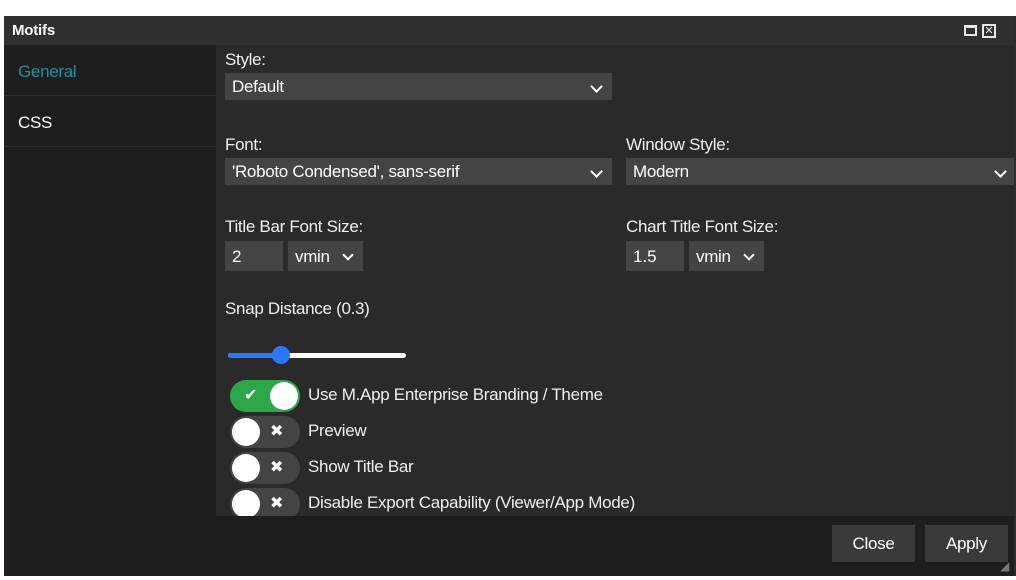  I want to click on close-icon: ✕, so click(989, 31).